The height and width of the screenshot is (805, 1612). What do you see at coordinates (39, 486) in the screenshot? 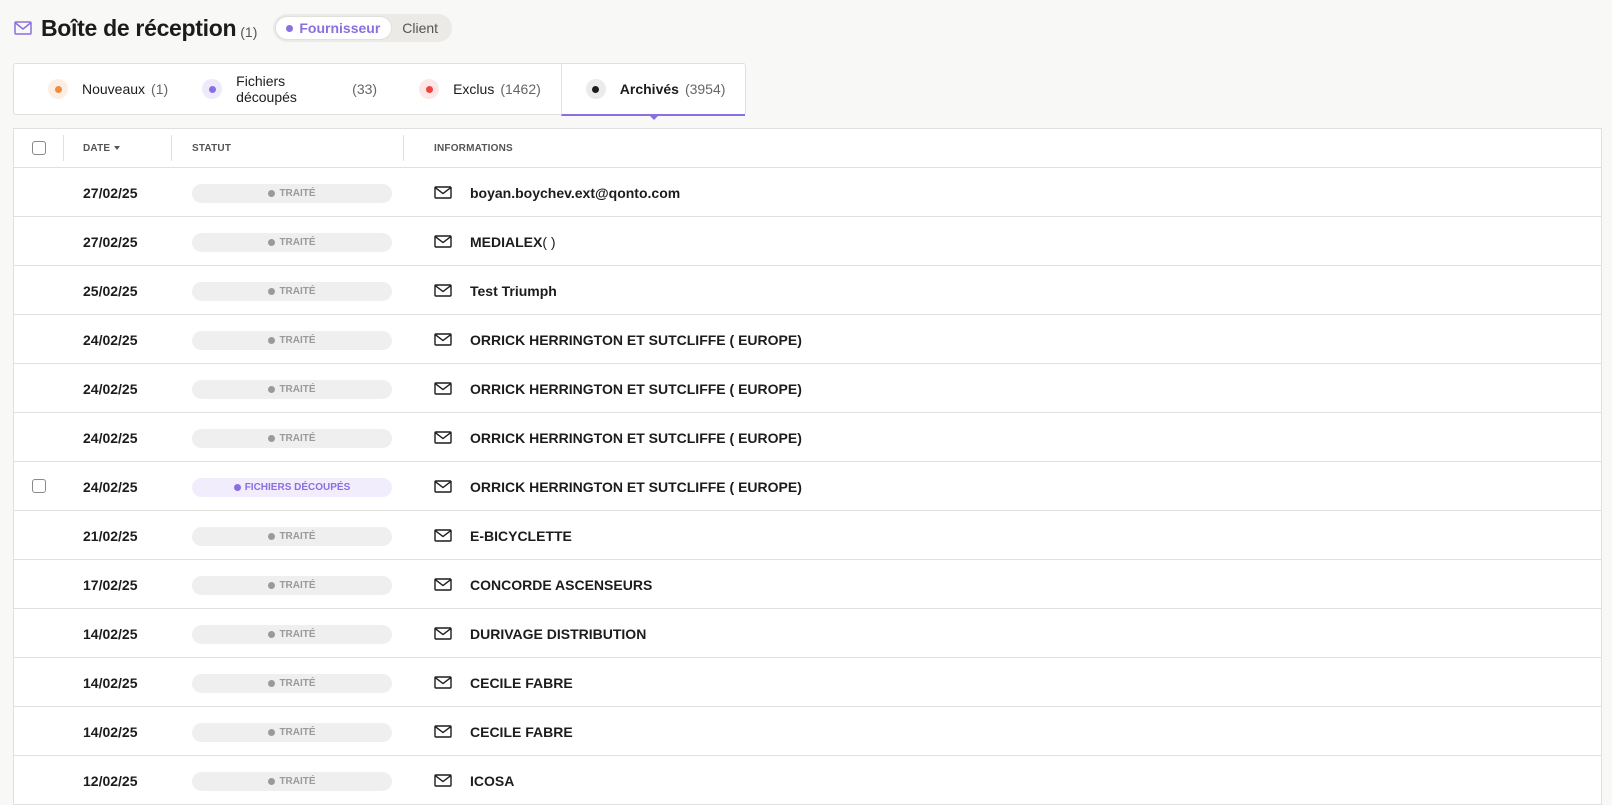
I see `row-checkbox` at bounding box center [39, 486].